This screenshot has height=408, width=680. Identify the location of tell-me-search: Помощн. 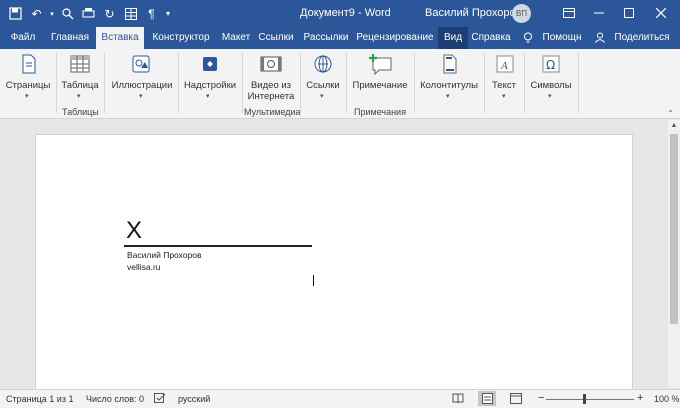
(562, 38).